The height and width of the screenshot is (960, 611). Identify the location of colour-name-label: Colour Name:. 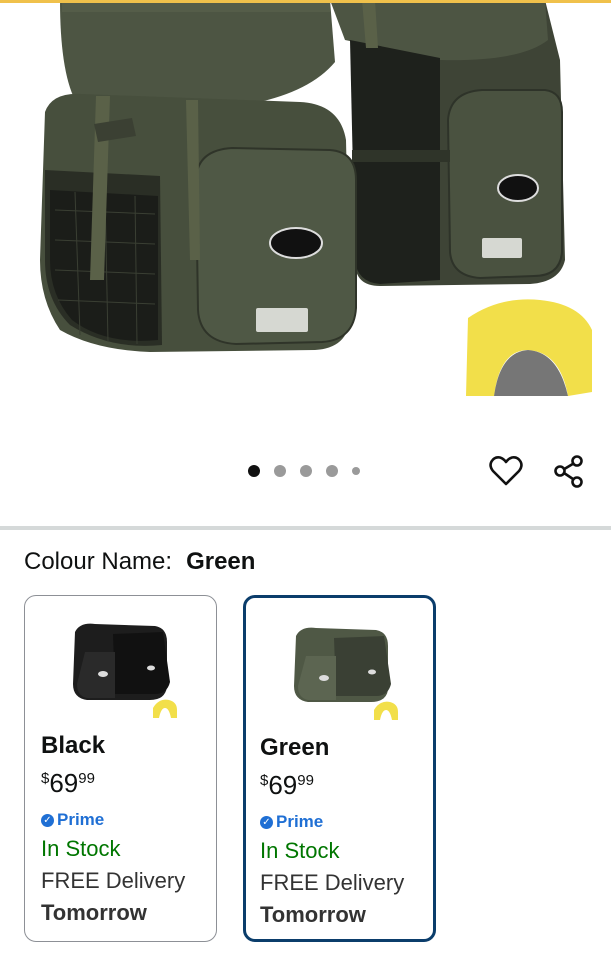
(98, 561).